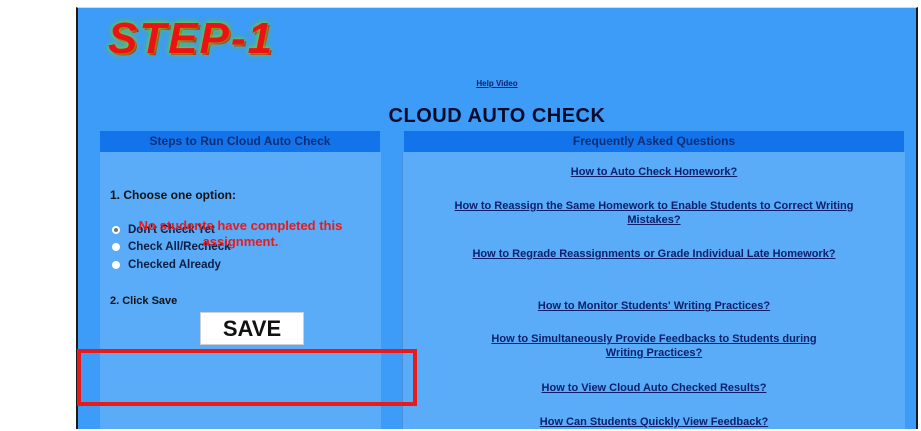 The width and height of the screenshot is (921, 431). What do you see at coordinates (247, 377) in the screenshot?
I see `notice-highlight-box` at bounding box center [247, 377].